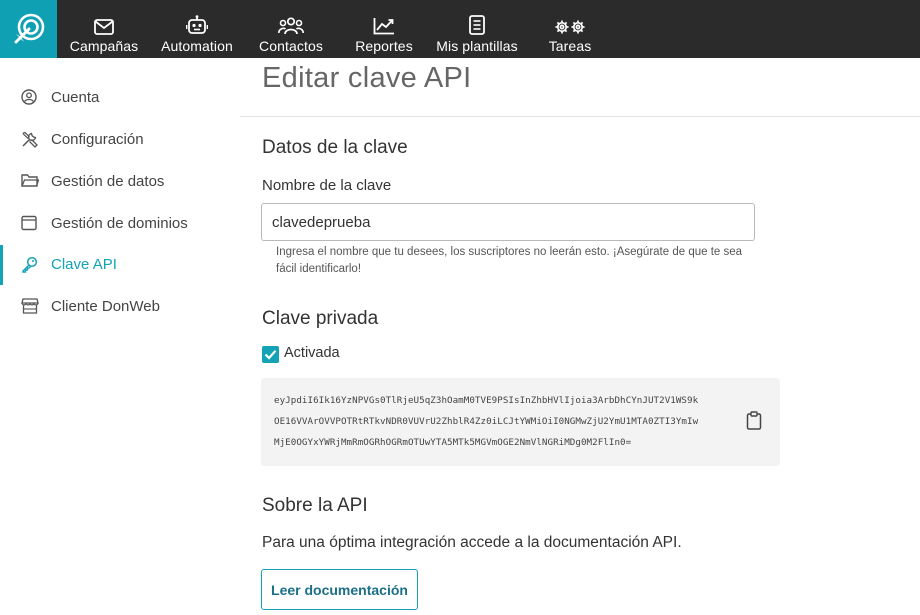 The image size is (920, 615). I want to click on checkmark-icon, so click(270, 355).